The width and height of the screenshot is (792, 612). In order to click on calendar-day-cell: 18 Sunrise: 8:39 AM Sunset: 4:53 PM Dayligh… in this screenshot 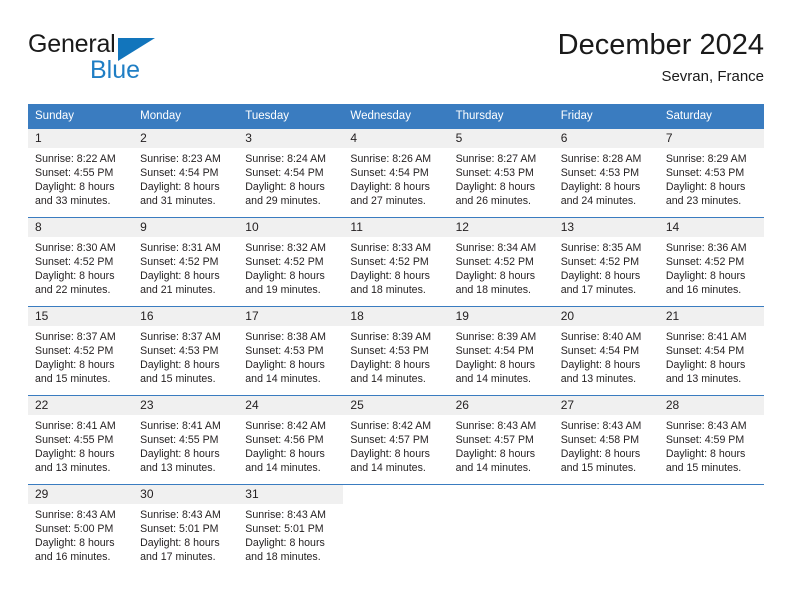, I will do `click(396, 350)`.